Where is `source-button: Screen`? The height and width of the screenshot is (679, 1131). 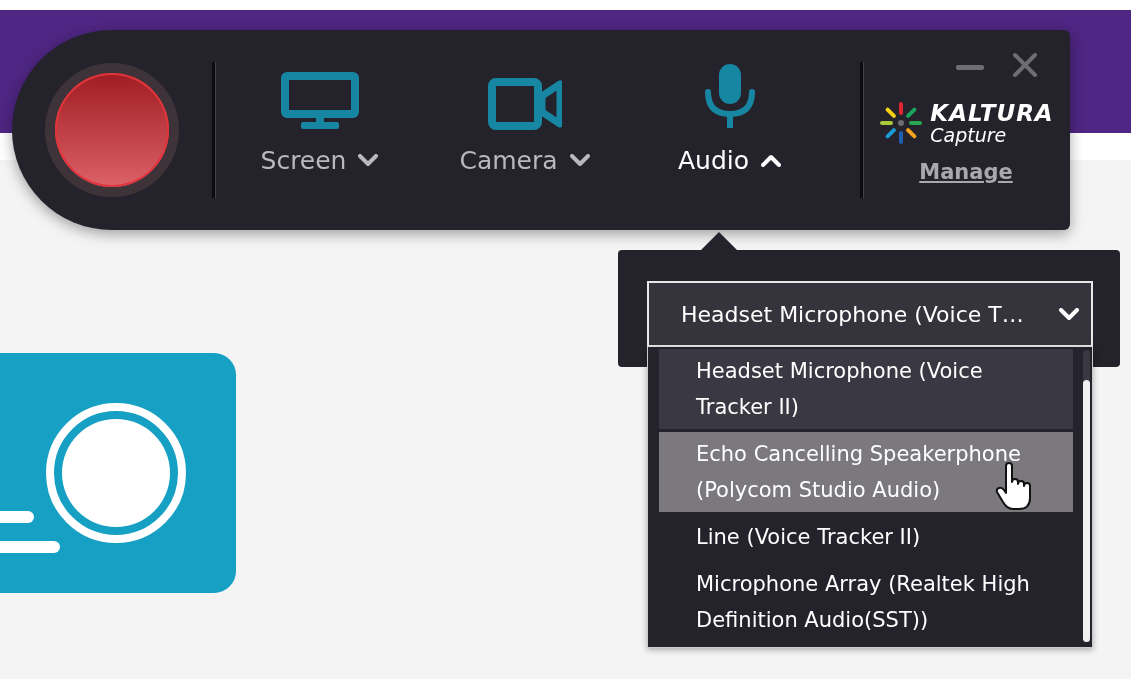 source-button: Screen is located at coordinates (319, 130).